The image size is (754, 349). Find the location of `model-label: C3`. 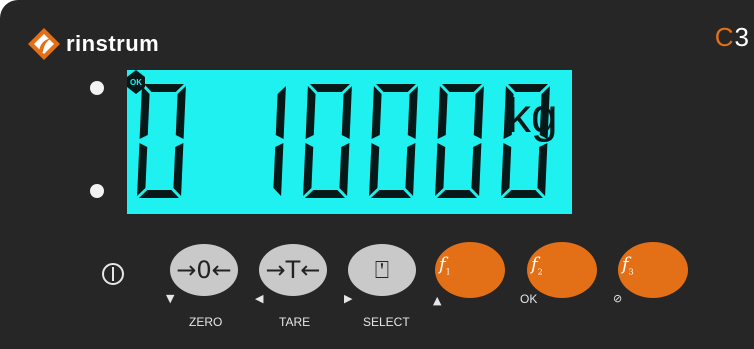

model-label: C3 is located at coordinates (732, 37).